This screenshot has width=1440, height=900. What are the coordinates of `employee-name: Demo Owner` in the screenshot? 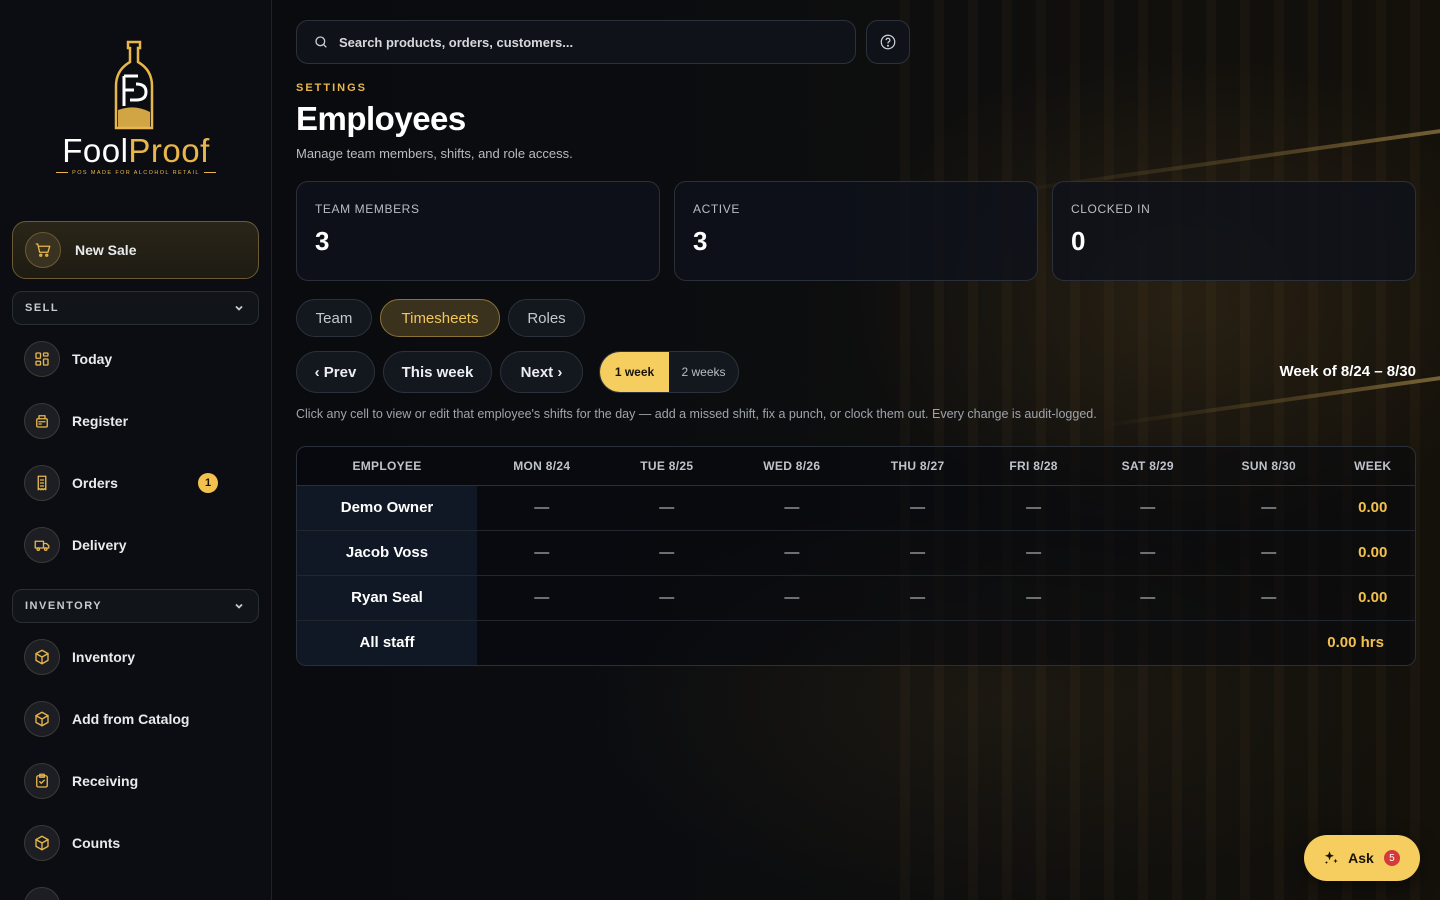 It's located at (387, 508).